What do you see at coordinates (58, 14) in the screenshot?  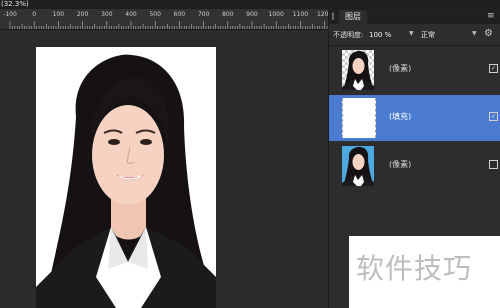 I see `ruler-tick-label: 100` at bounding box center [58, 14].